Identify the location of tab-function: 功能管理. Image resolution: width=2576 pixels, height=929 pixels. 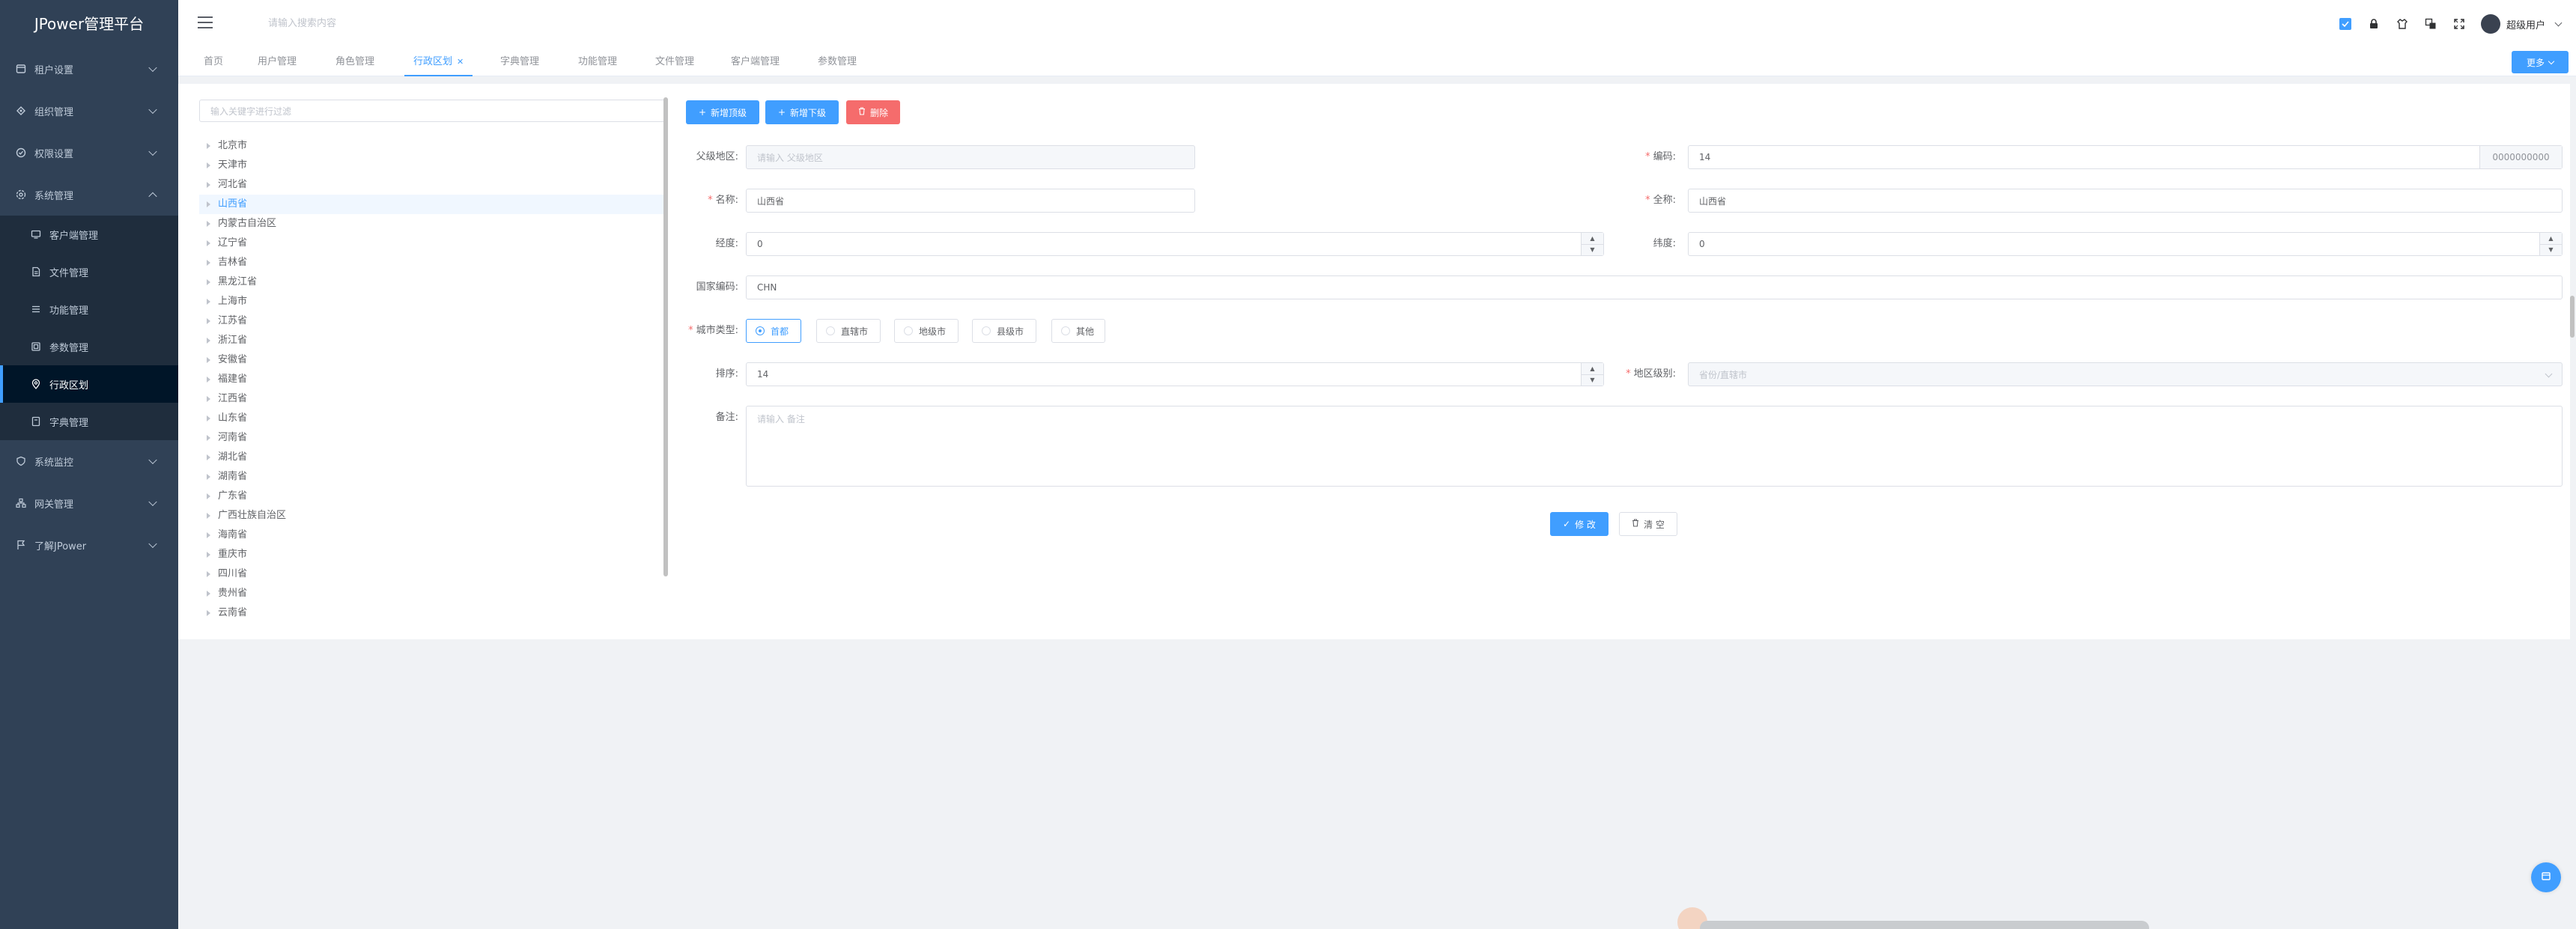
(597, 62).